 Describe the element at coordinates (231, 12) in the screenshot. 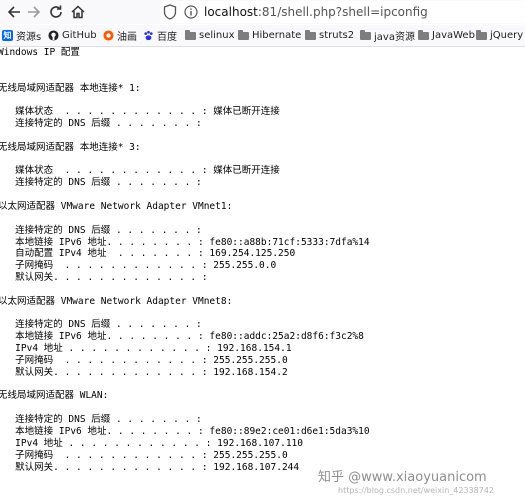

I see `url-host: localhost` at that location.